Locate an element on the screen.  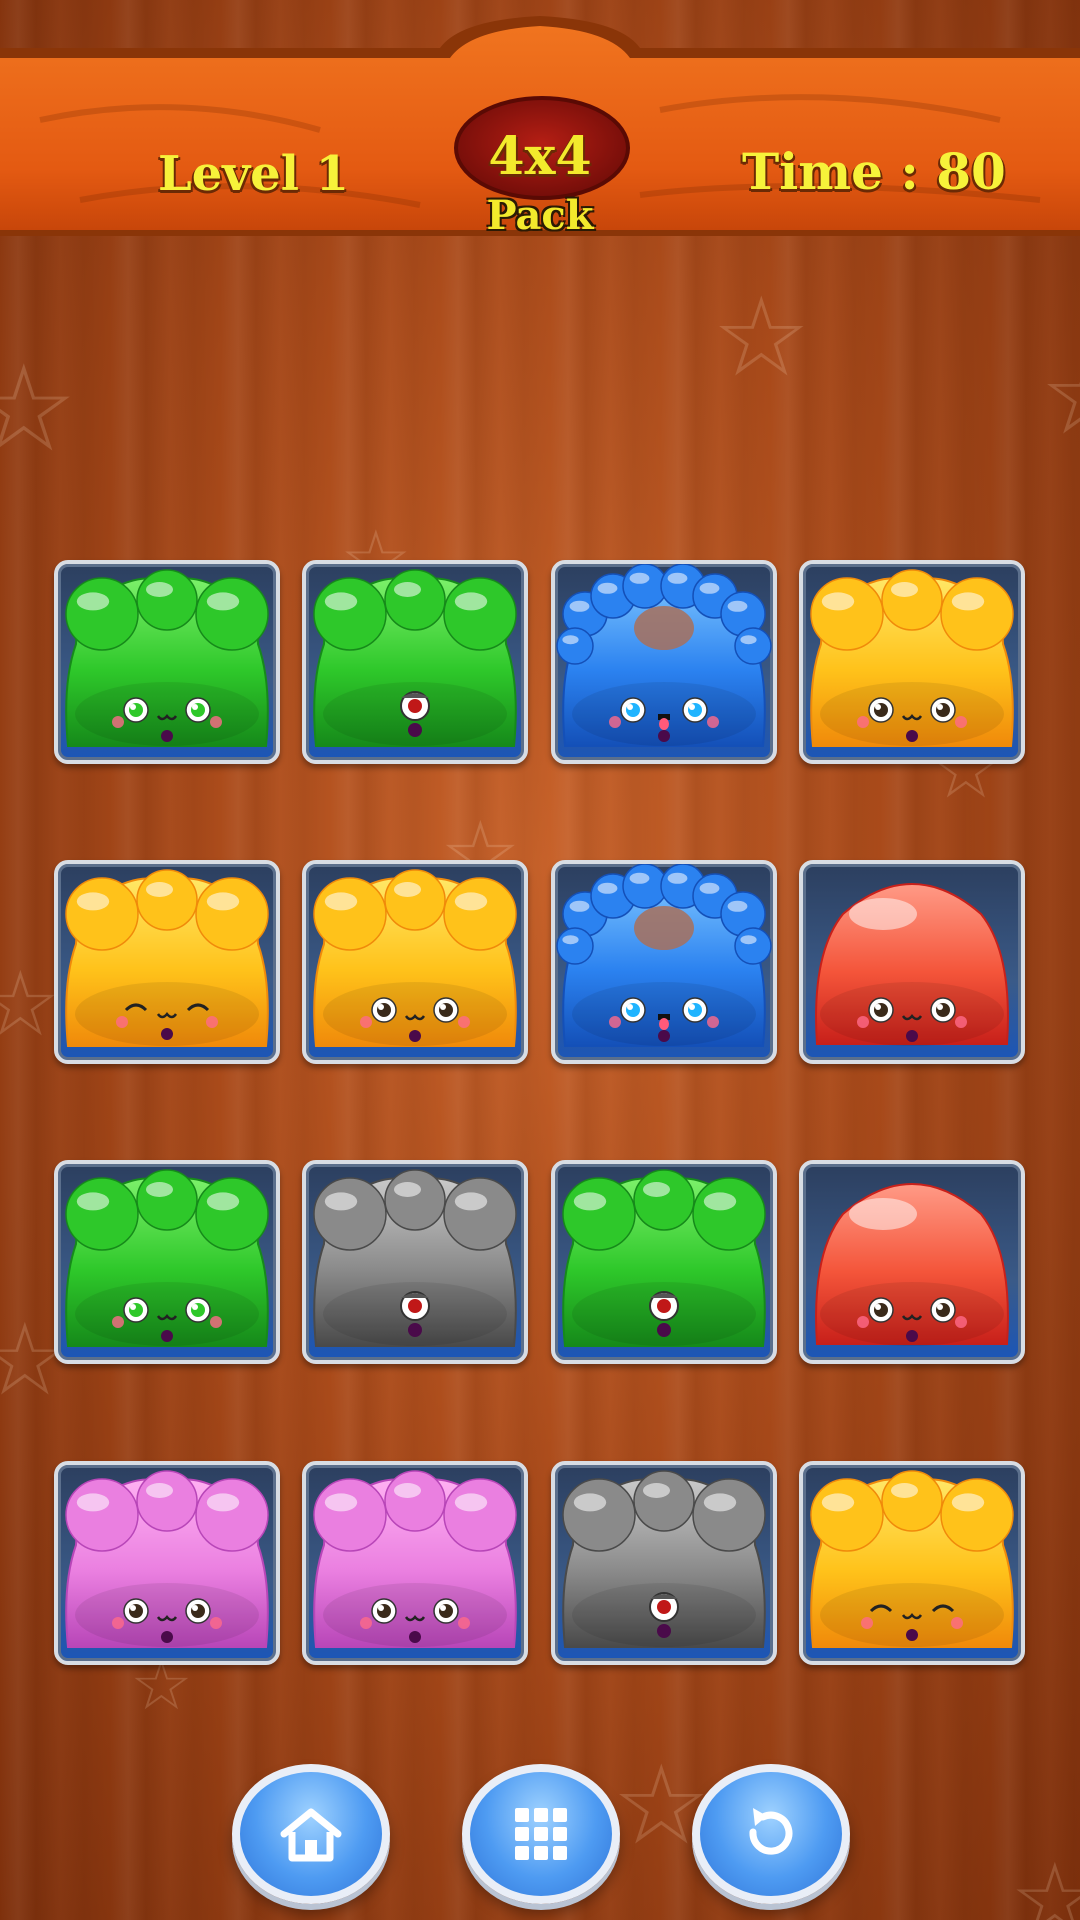
grid-icon is located at coordinates (541, 1834).